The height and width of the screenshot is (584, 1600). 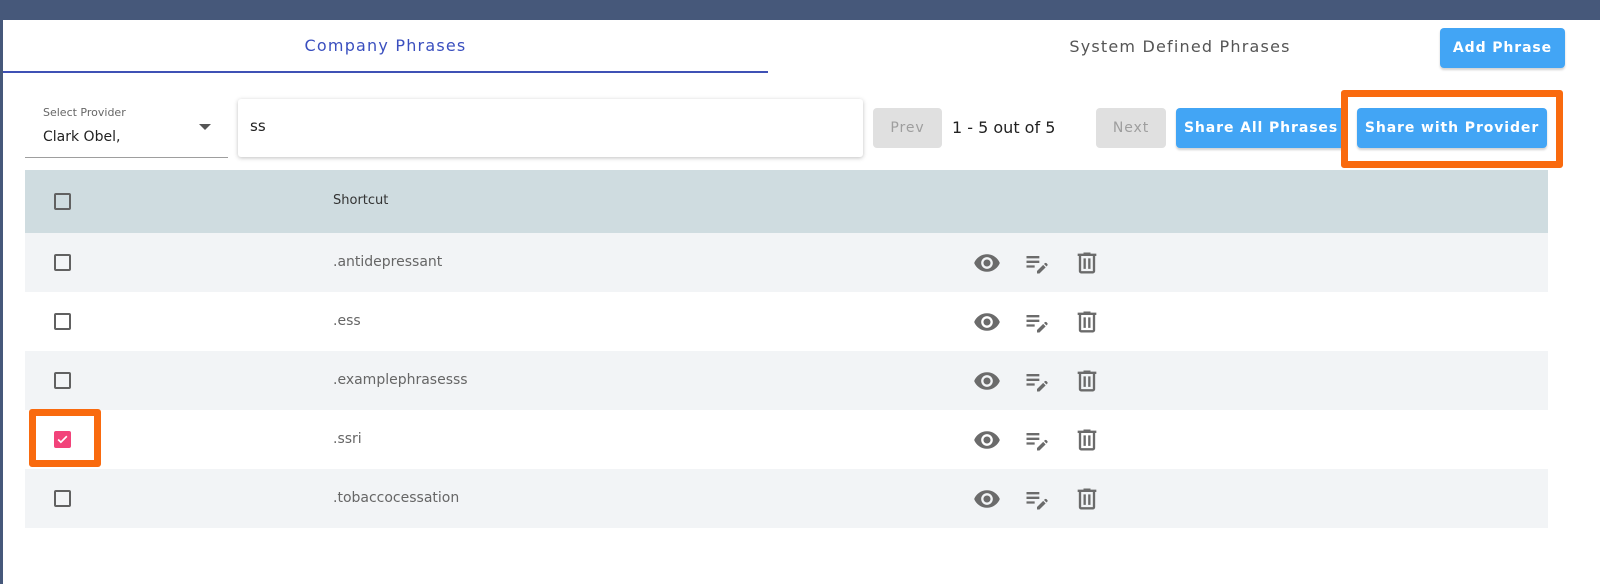 What do you see at coordinates (800, 10) in the screenshot?
I see `top-header-bar` at bounding box center [800, 10].